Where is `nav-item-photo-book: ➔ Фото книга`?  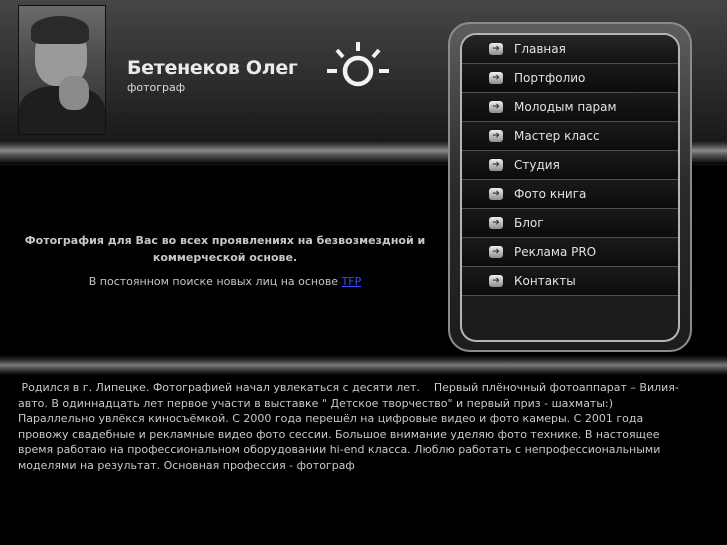
nav-item-photo-book: ➔ Фото книга is located at coordinates (570, 194).